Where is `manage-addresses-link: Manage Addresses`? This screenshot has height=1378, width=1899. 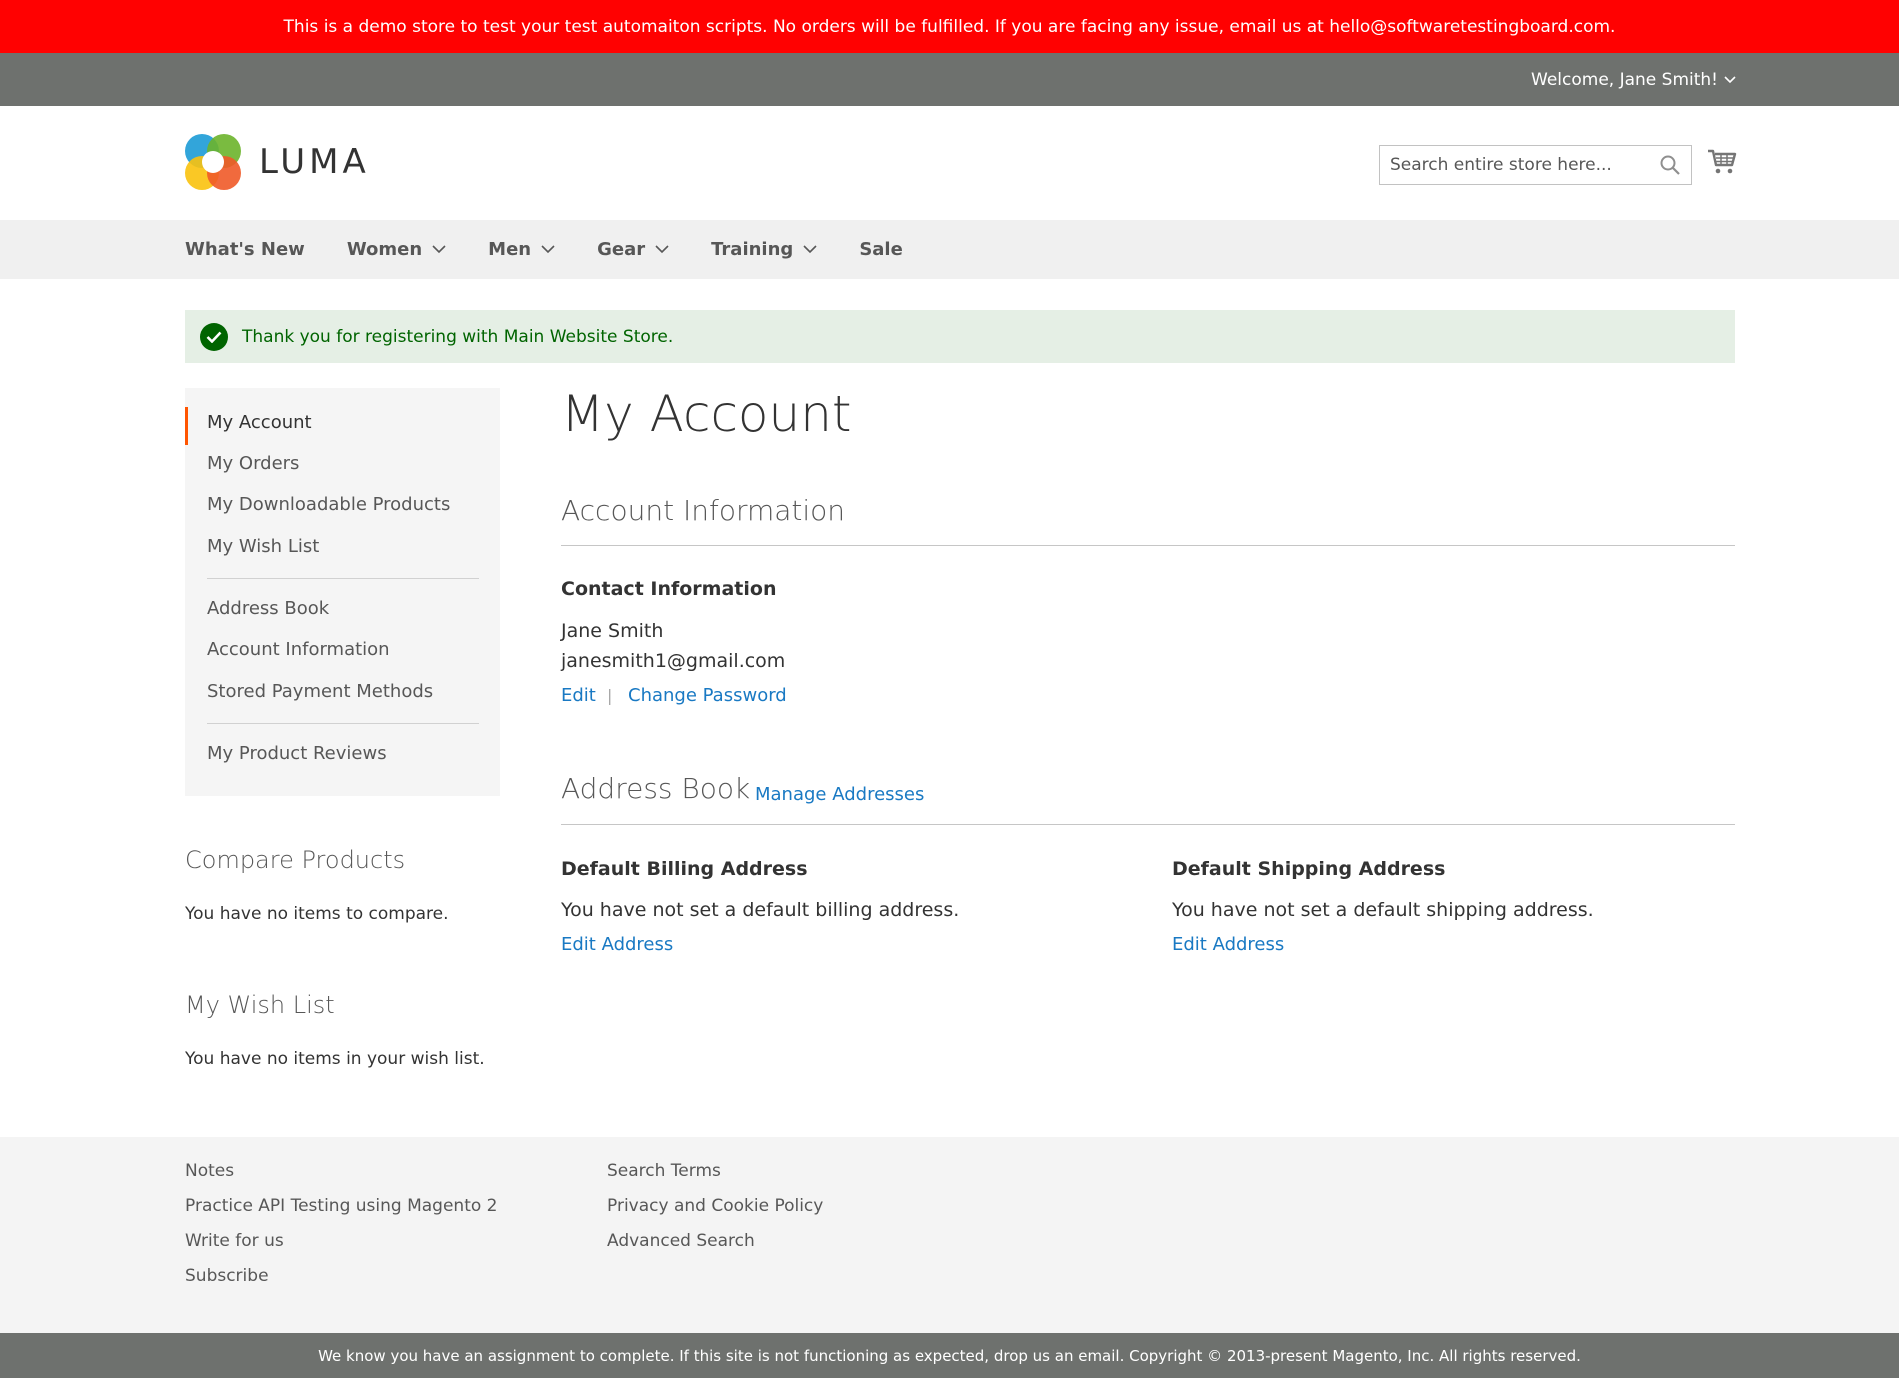
manage-addresses-link: Manage Addresses is located at coordinates (839, 794).